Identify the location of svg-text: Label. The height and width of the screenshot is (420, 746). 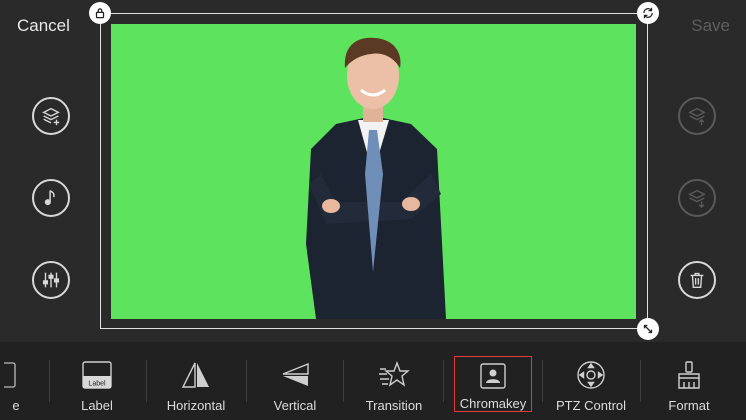
(97, 384).